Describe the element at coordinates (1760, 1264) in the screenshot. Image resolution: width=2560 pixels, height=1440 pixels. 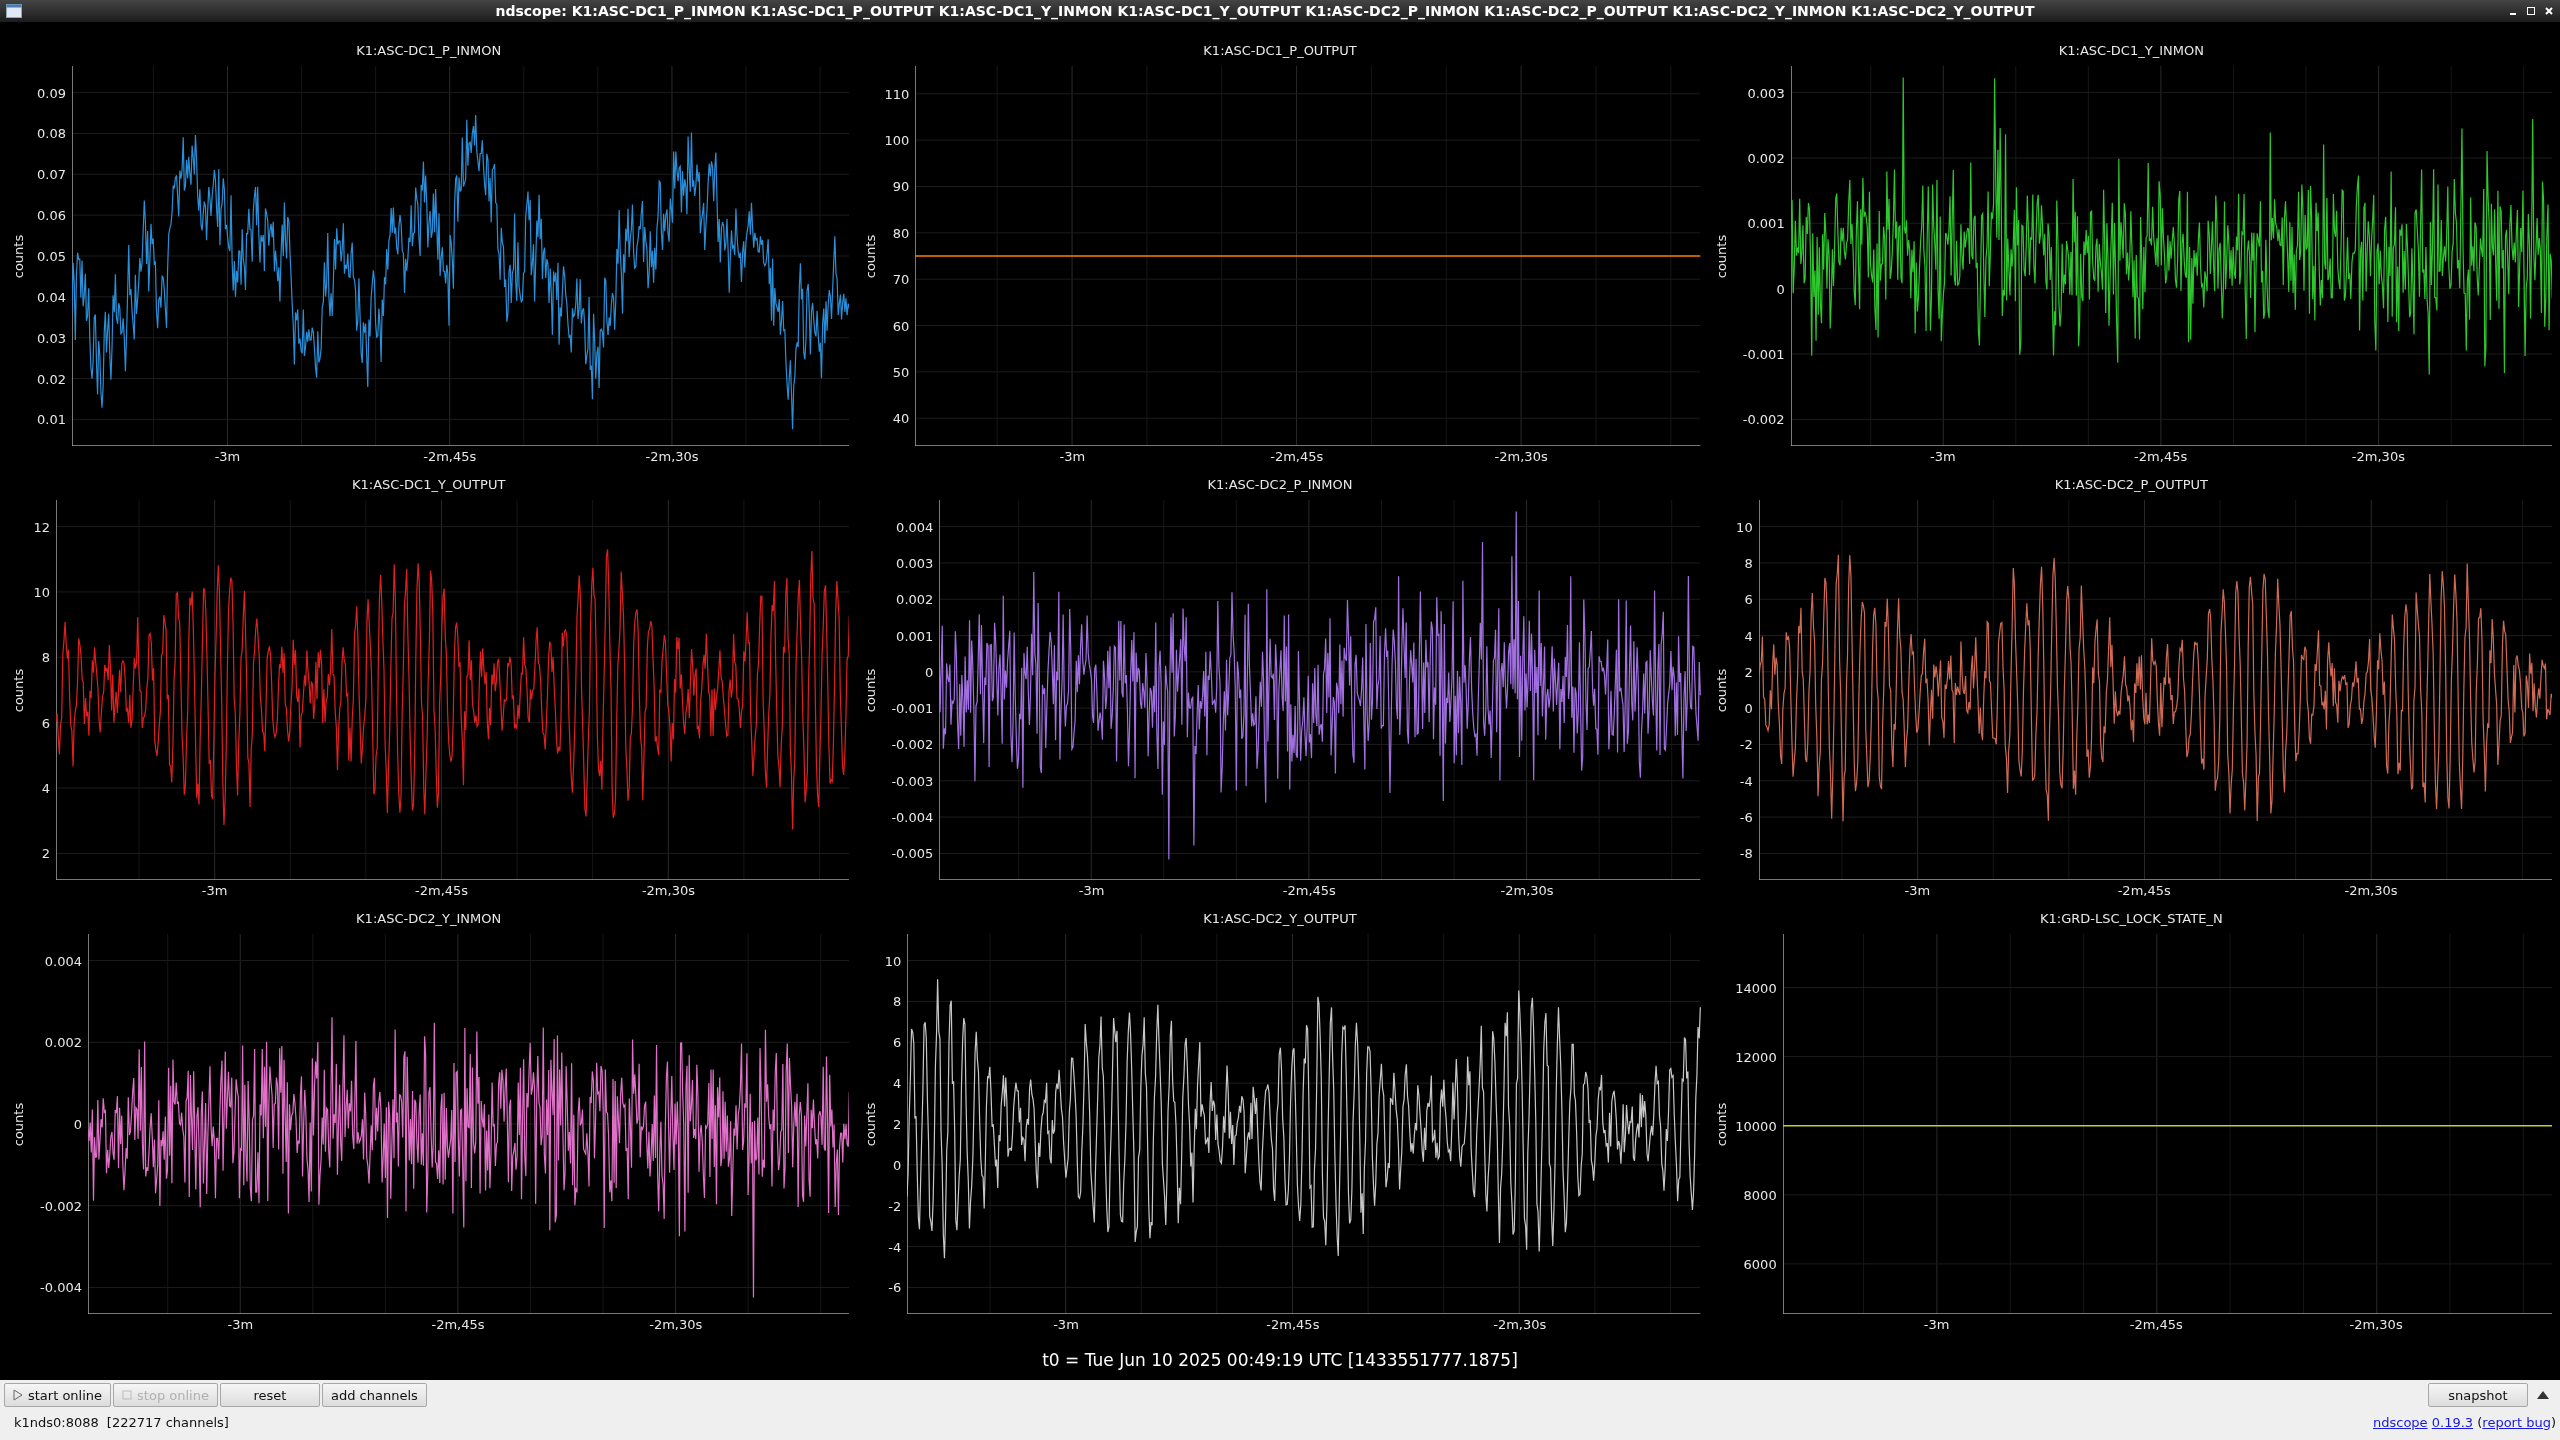
I see `tick-label: 6000` at that location.